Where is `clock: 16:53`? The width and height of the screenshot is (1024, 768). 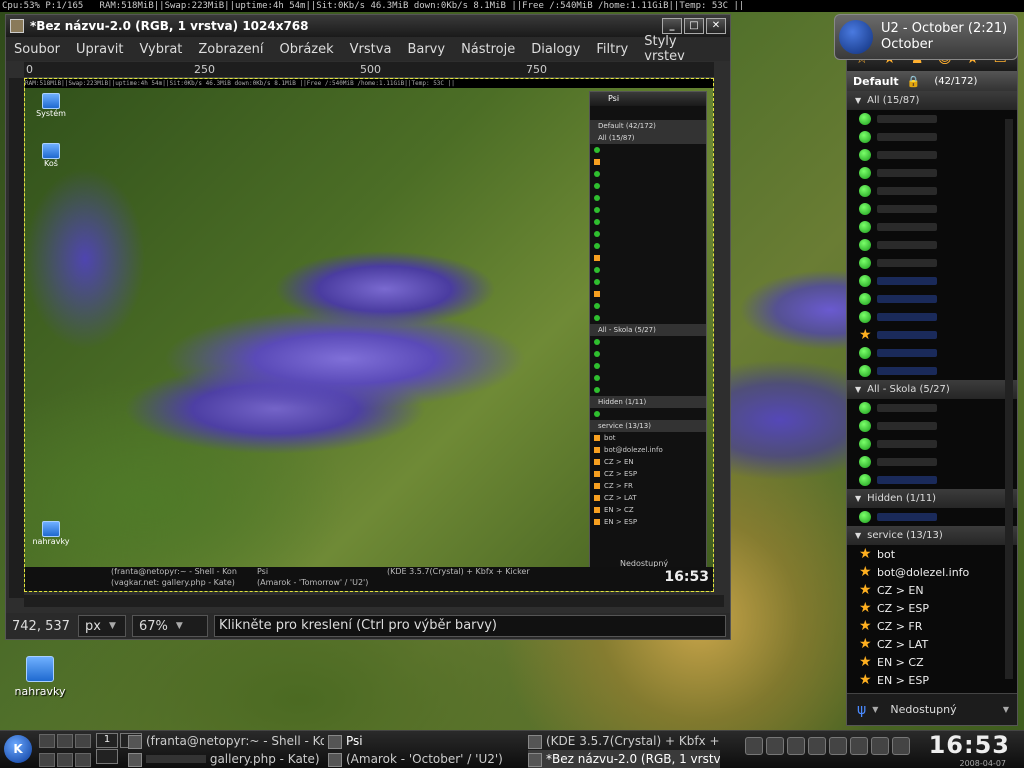 clock: 16:53 is located at coordinates (969, 745).